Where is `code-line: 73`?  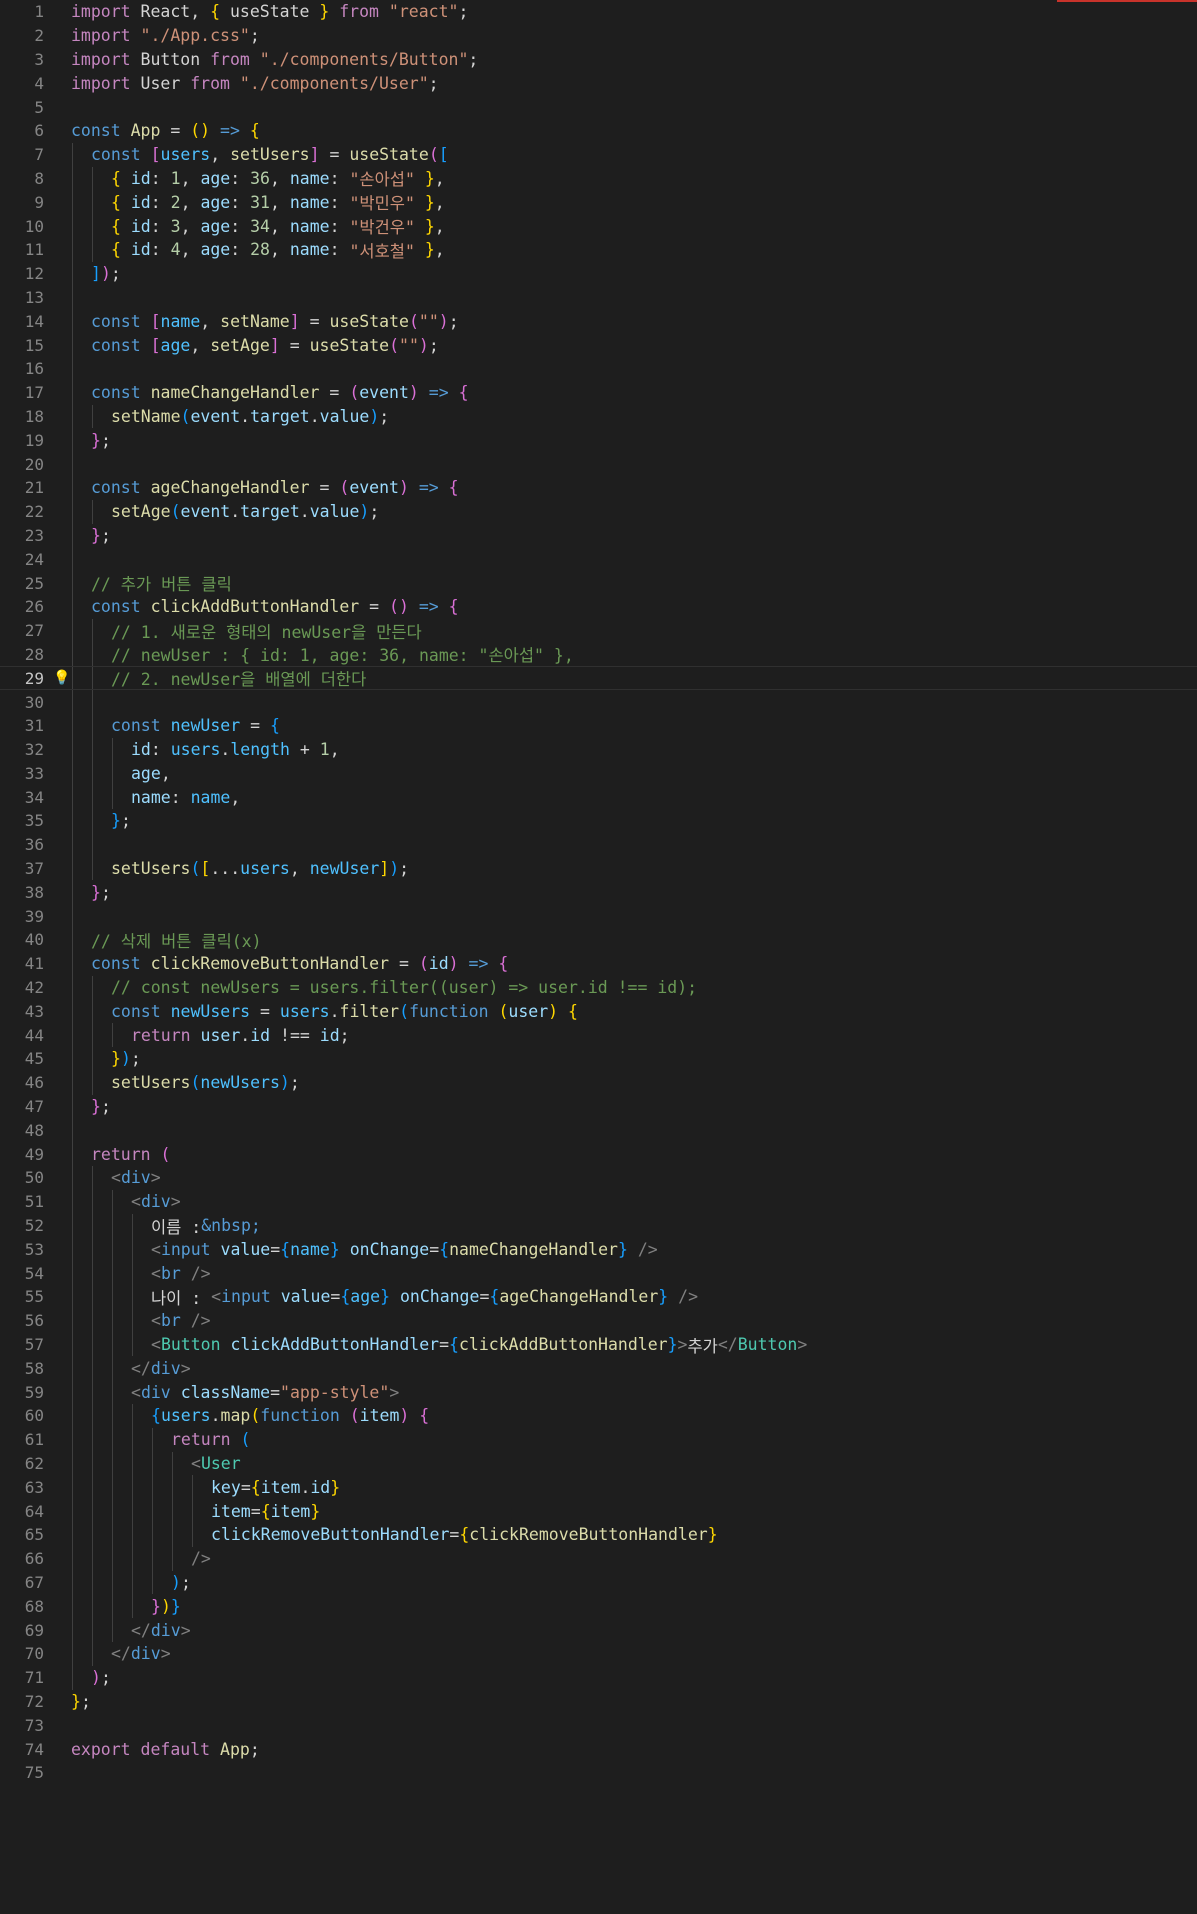
code-line: 73 is located at coordinates (598, 1725).